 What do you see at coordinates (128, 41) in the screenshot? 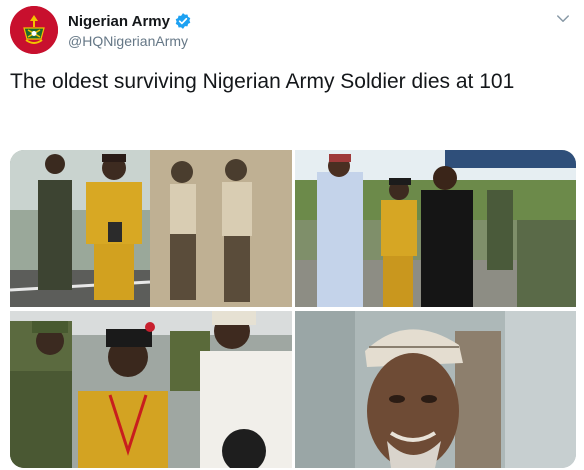
I see `account-handle: @HQNigerianArmy` at bounding box center [128, 41].